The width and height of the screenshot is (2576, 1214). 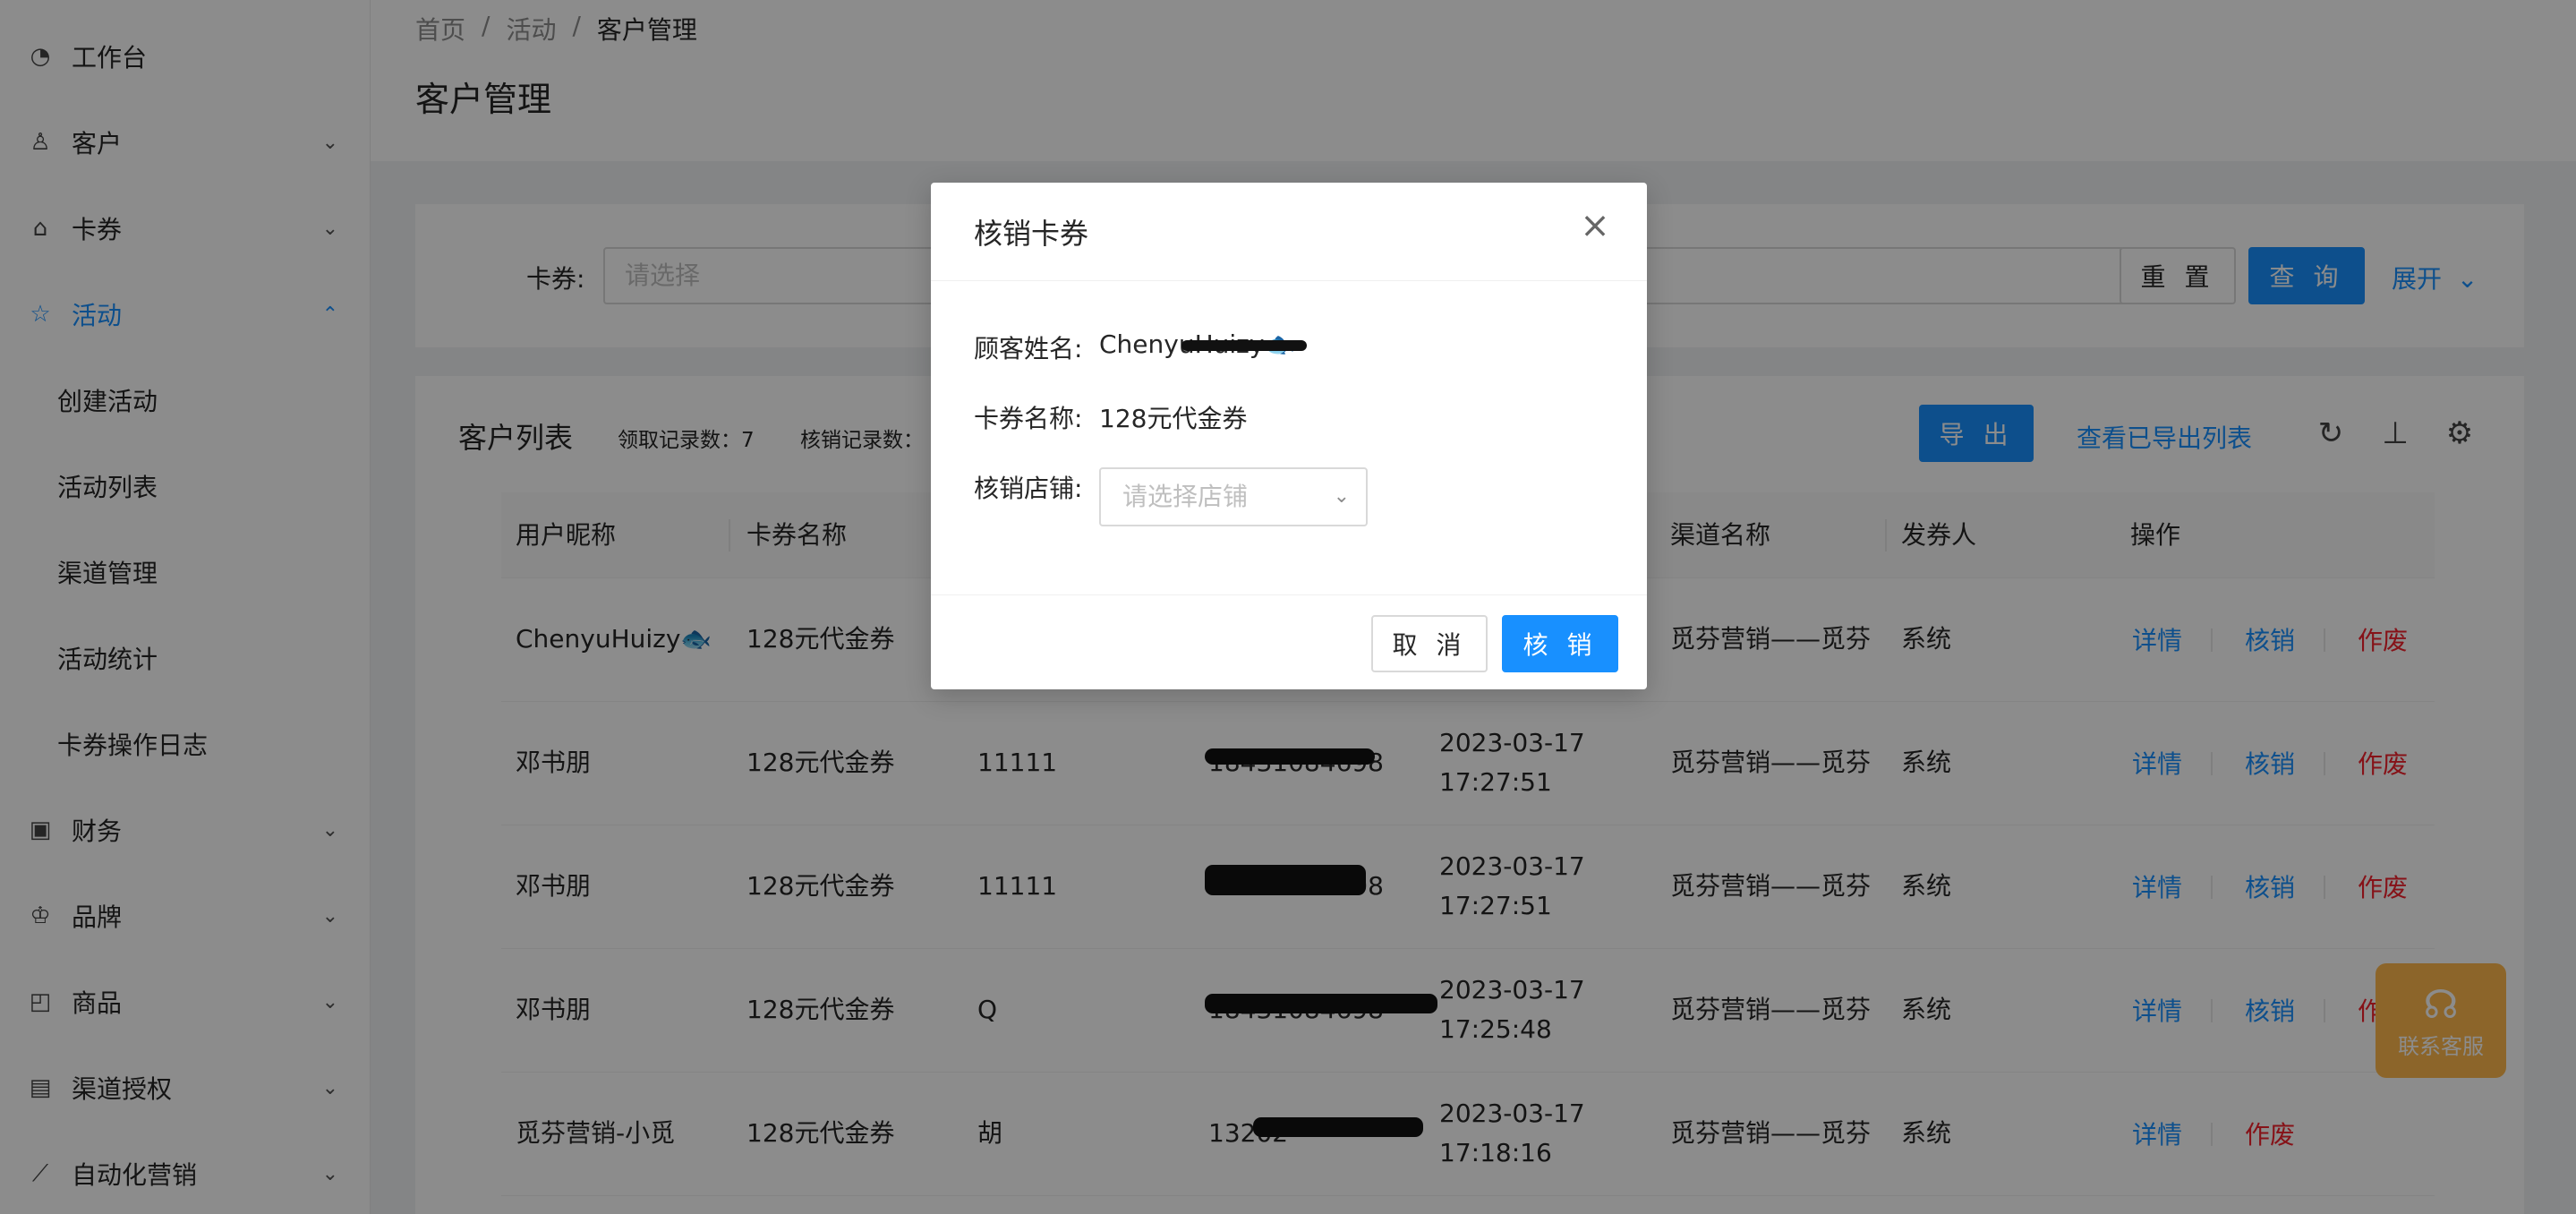 I want to click on verify-confirm-button: 核 销, so click(x=1560, y=643).